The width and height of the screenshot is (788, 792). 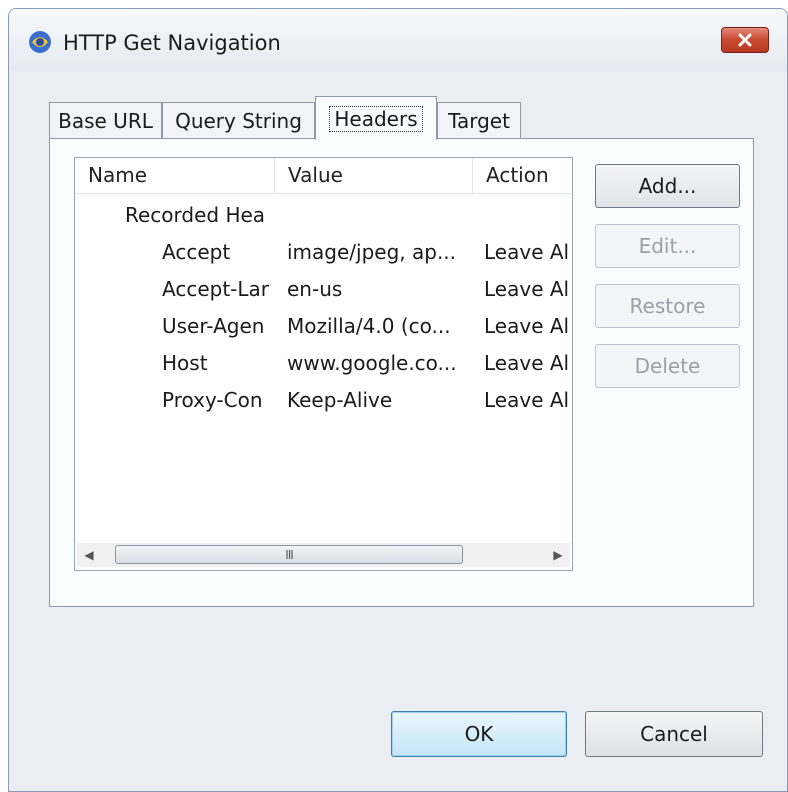 I want to click on scroll-right-button: ▶, so click(x=558, y=555).